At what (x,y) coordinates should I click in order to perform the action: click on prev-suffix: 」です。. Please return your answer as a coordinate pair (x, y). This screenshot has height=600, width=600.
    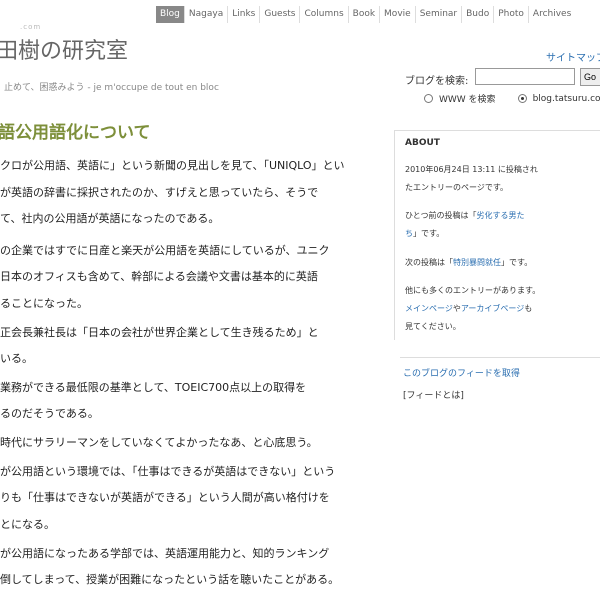
    Looking at the image, I should click on (429, 233).